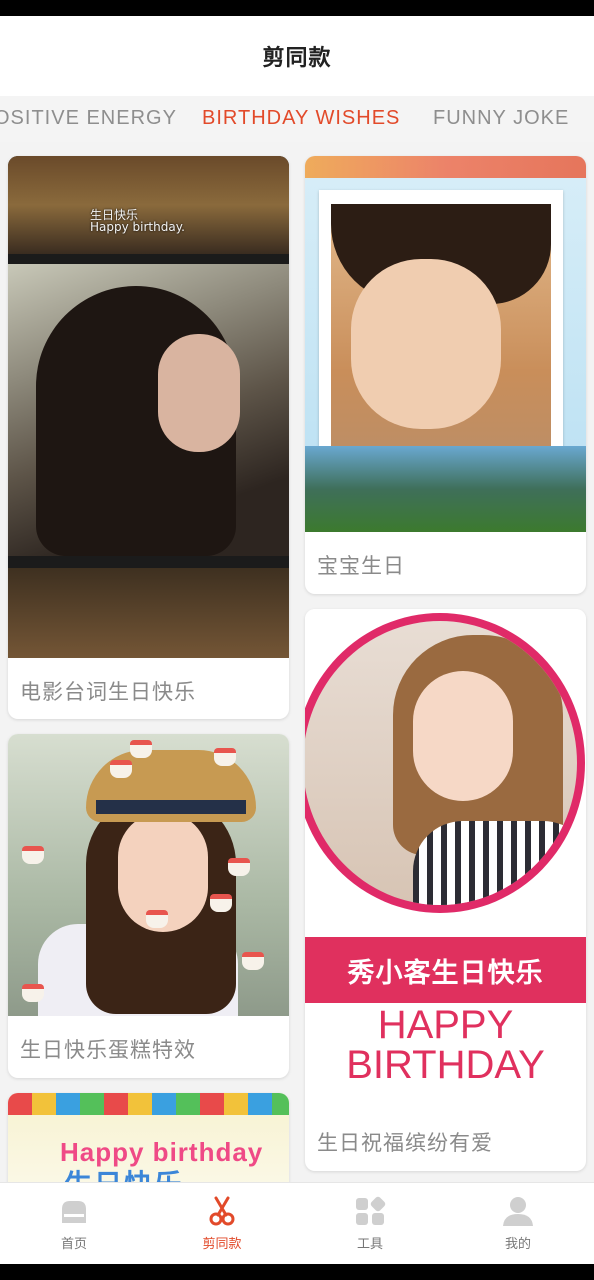 This screenshot has width=594, height=1280. Describe the element at coordinates (108, 692) in the screenshot. I see `template-title: 电影台词生日快乐` at that location.